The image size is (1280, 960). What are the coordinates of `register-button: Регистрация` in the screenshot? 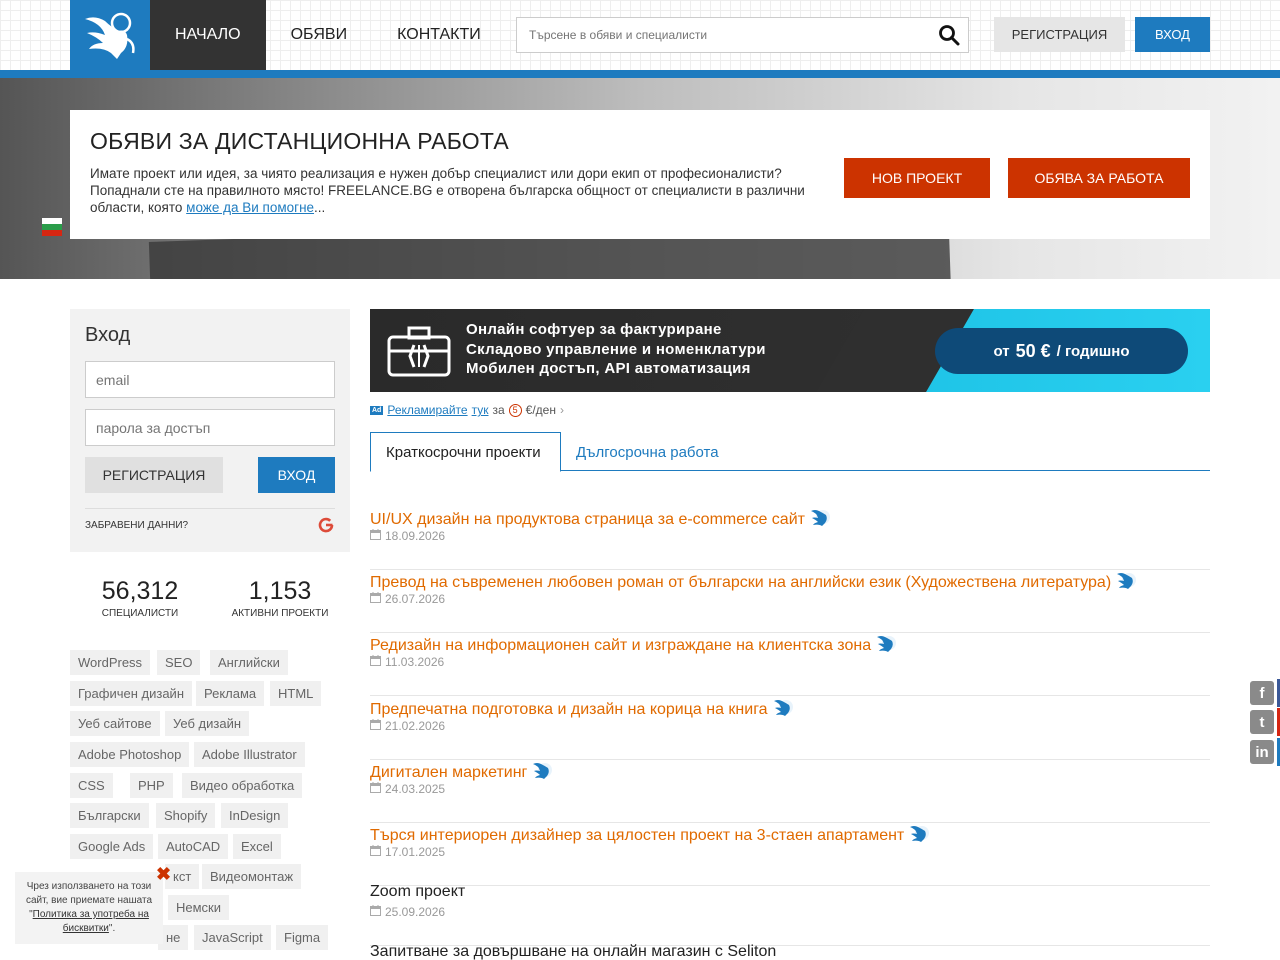 It's located at (154, 475).